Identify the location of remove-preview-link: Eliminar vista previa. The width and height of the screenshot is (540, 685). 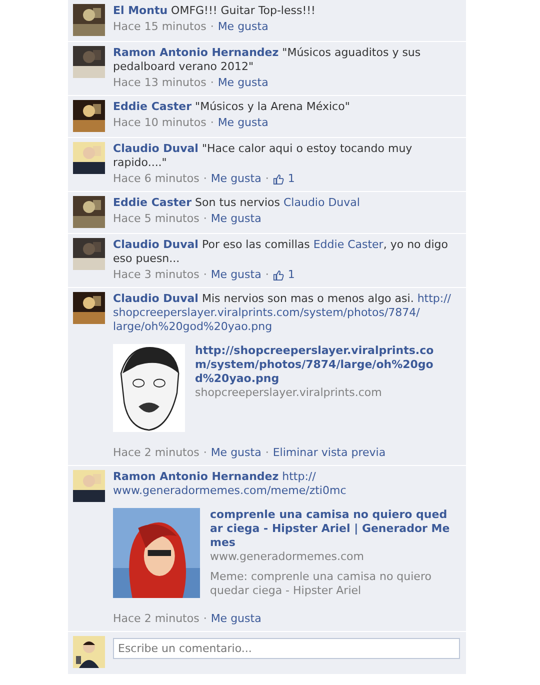
(329, 453).